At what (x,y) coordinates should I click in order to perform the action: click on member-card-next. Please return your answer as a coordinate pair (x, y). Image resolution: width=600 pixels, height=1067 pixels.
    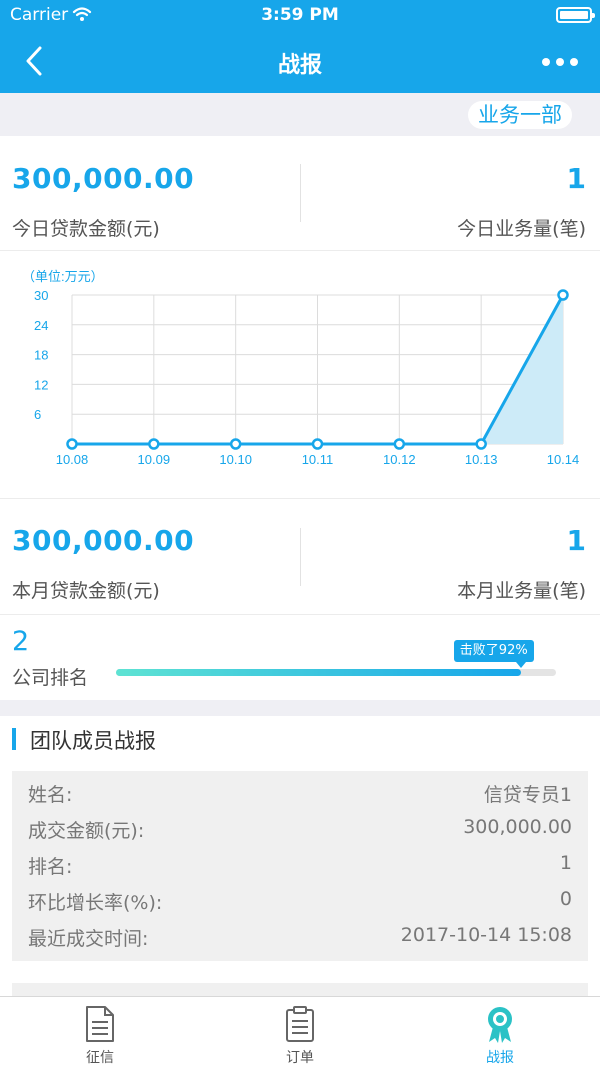
    Looking at the image, I should click on (300, 989).